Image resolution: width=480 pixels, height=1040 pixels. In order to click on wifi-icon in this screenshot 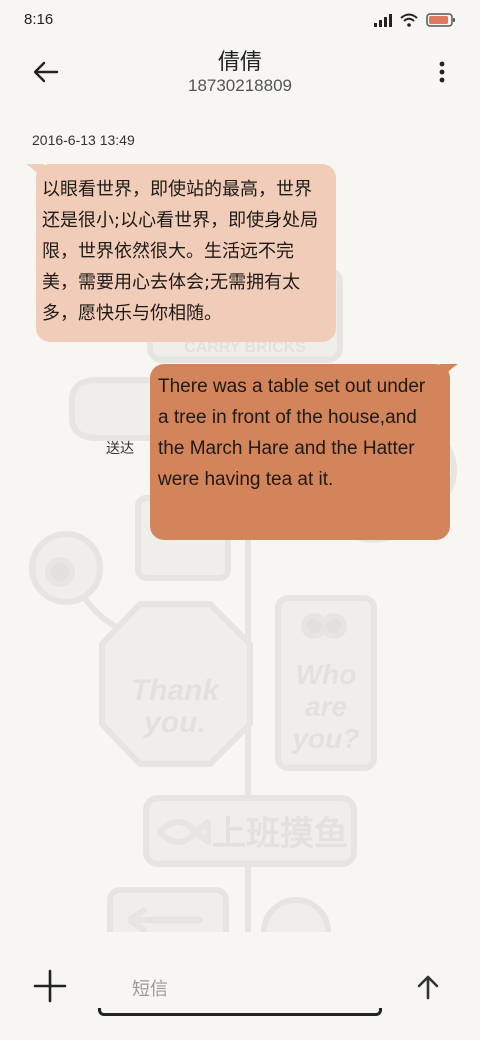, I will do `click(409, 21)`.